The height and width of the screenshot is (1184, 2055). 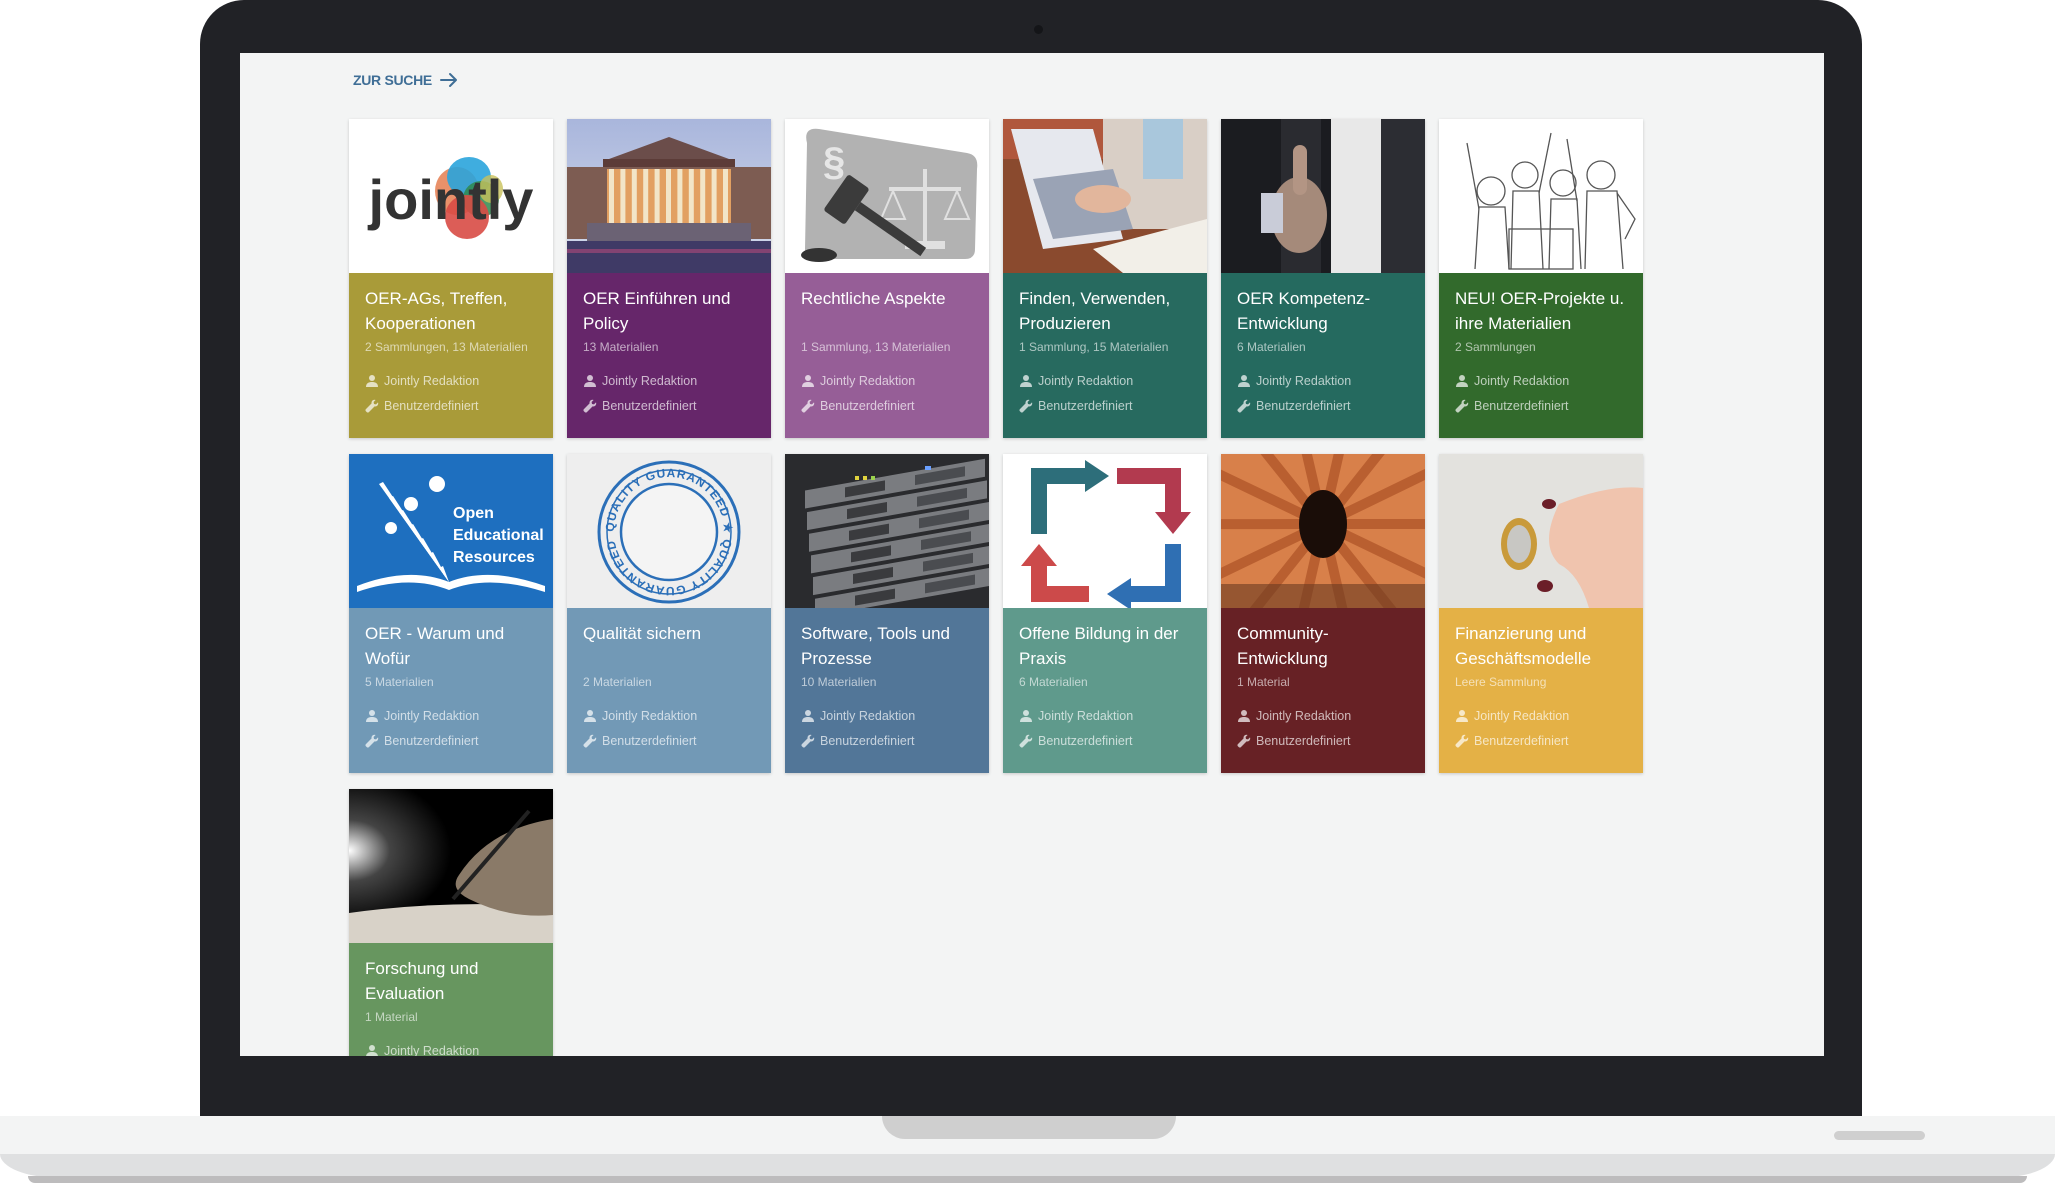 What do you see at coordinates (448, 80) in the screenshot?
I see `arrow-right-icon` at bounding box center [448, 80].